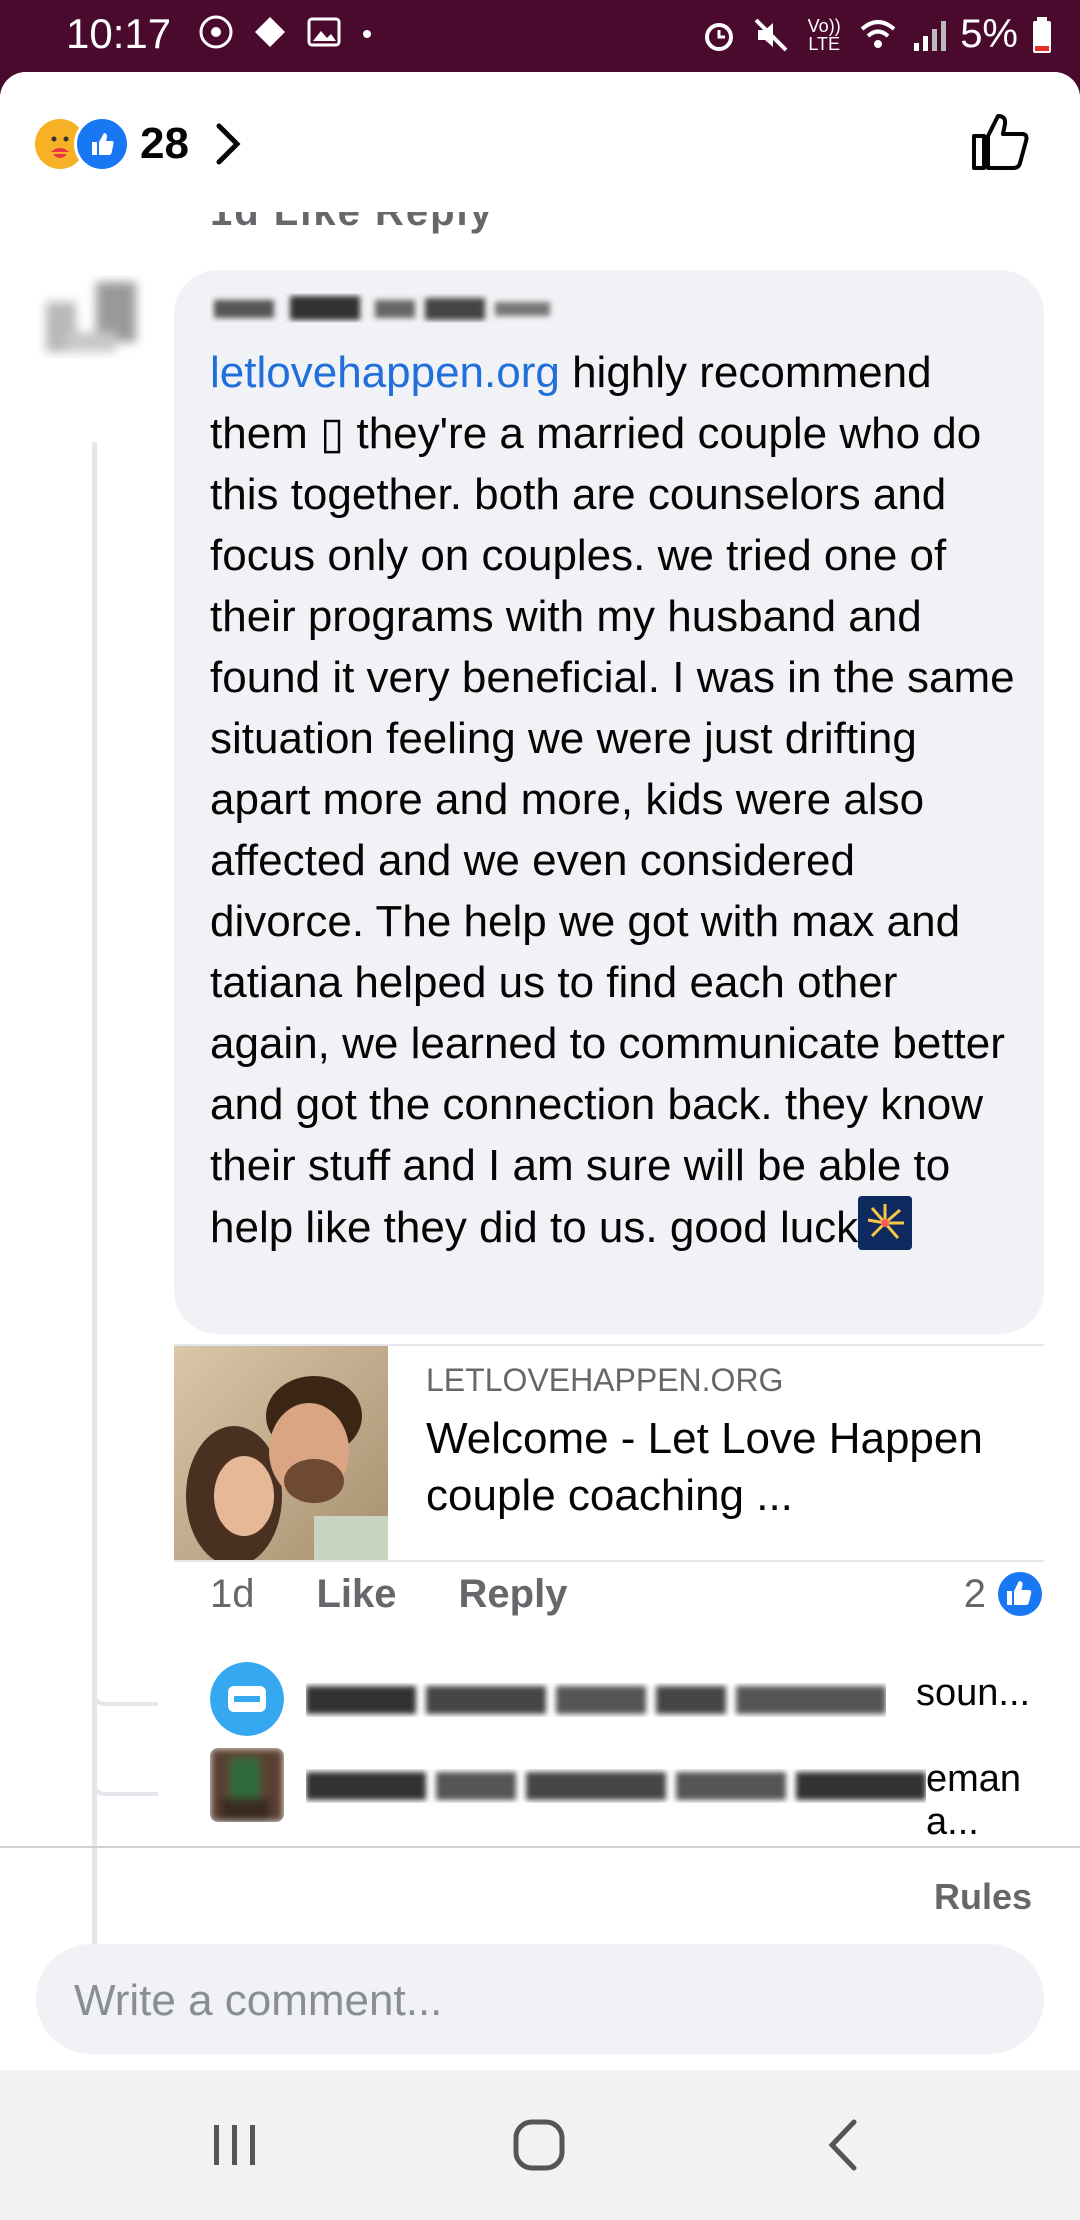  What do you see at coordinates (930, 35) in the screenshot?
I see `signal-icon` at bounding box center [930, 35].